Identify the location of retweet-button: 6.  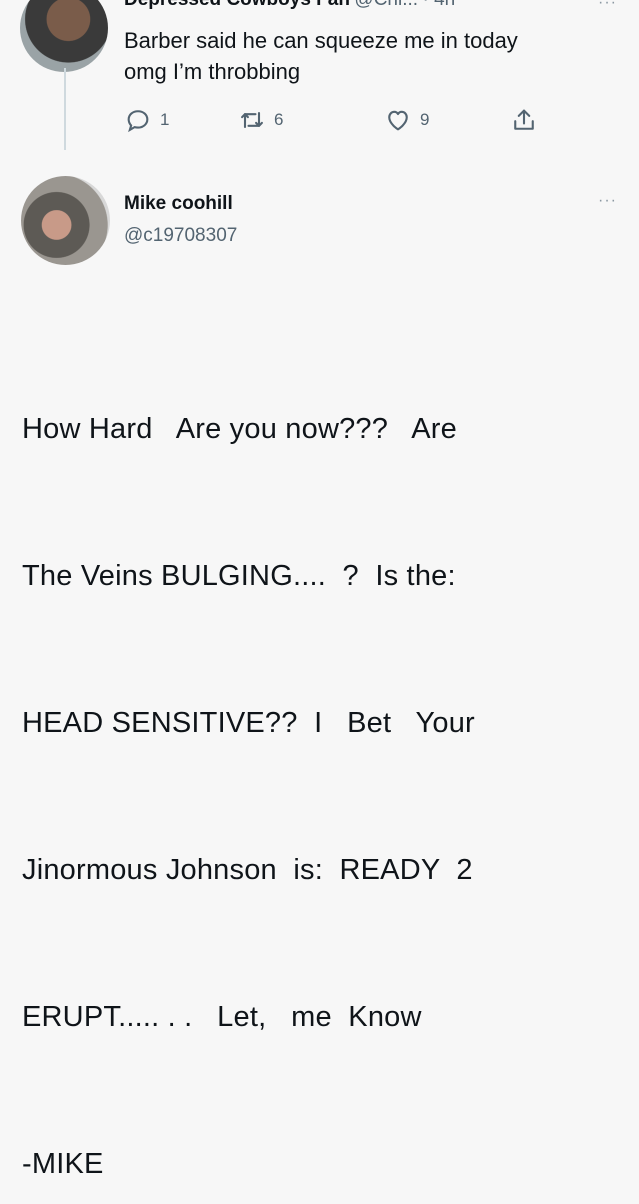
(260, 120).